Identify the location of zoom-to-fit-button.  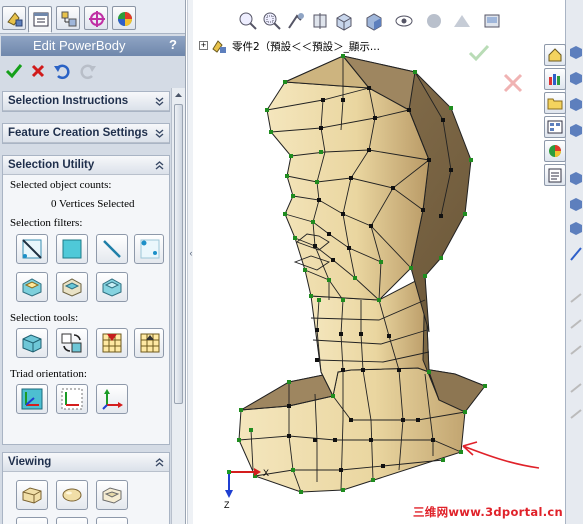
(248, 21).